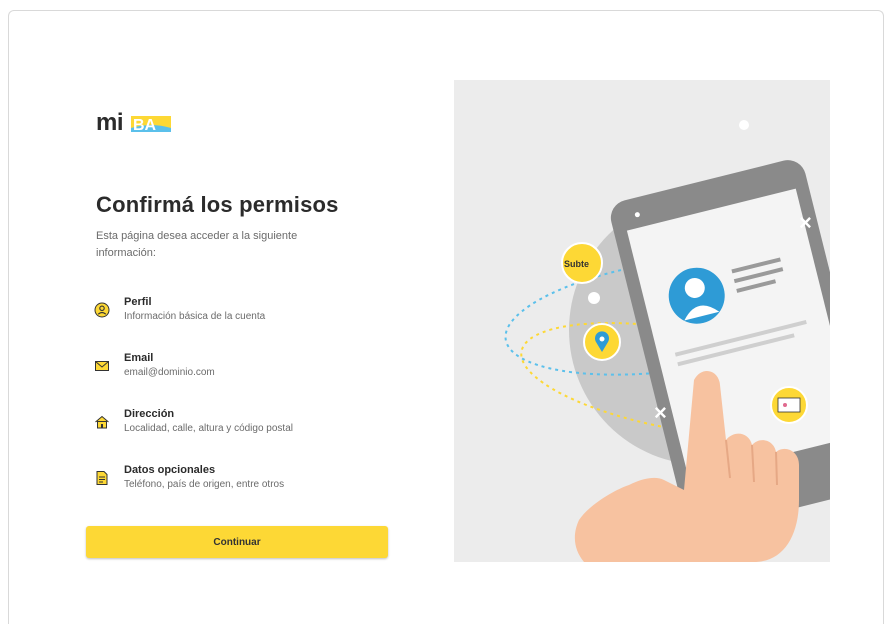 Image resolution: width=886 pixels, height=624 pixels. What do you see at coordinates (204, 484) in the screenshot?
I see `permission-description: Teléfono, país de origen, entre otros` at bounding box center [204, 484].